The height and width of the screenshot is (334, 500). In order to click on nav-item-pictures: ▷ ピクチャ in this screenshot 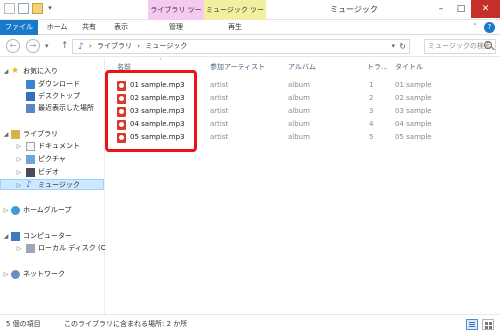, I will do `click(52, 159)`.